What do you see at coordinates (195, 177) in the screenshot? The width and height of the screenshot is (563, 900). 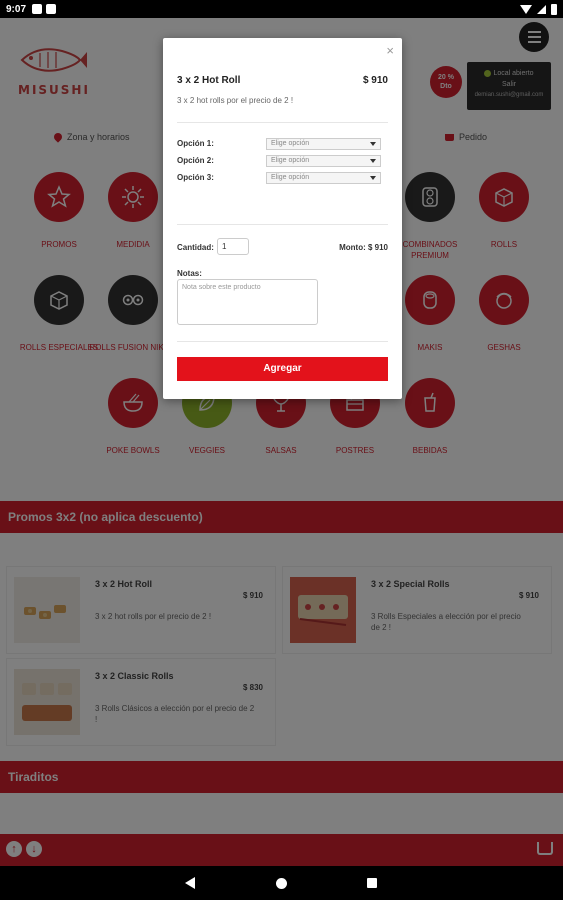 I see `option-label: Opción 3:` at bounding box center [195, 177].